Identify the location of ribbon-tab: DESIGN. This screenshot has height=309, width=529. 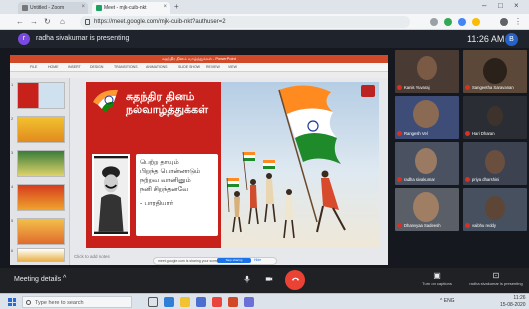
(96, 67).